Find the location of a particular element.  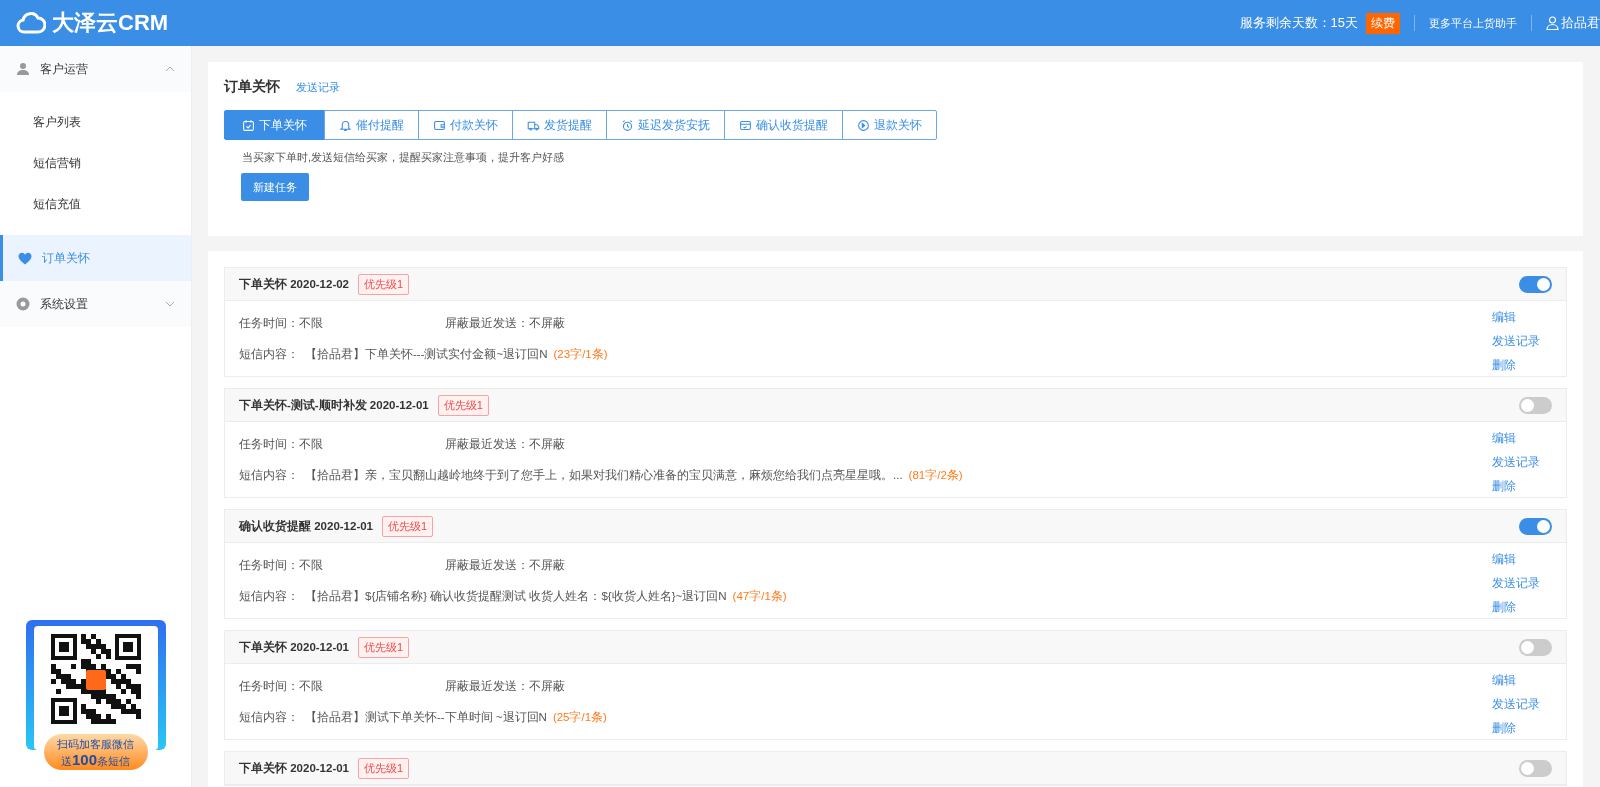

sms-count: (23字/1条) is located at coordinates (580, 354).